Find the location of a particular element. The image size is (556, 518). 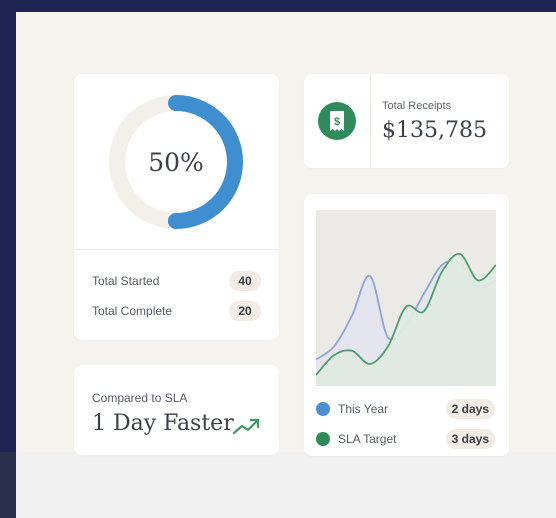

legend-row-sla-target: SLA Target 3 days is located at coordinates (405, 439).